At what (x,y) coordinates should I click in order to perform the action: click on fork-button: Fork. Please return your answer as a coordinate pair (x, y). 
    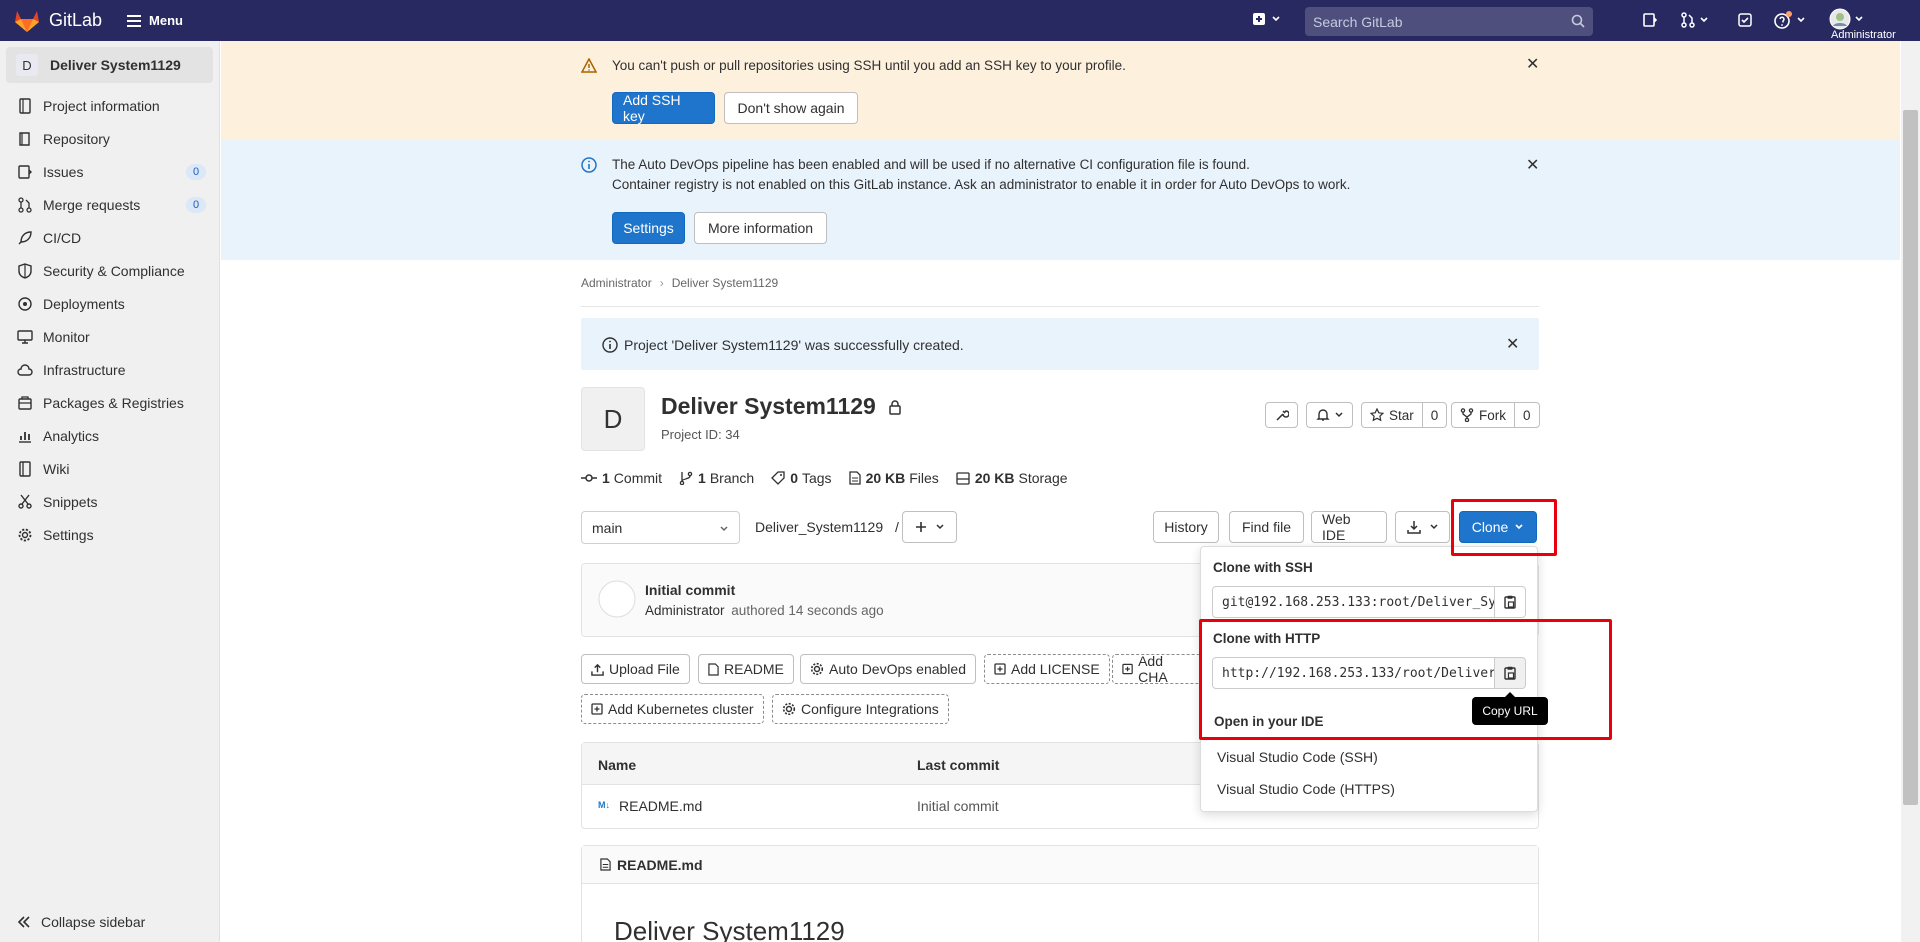
    Looking at the image, I should click on (1483, 415).